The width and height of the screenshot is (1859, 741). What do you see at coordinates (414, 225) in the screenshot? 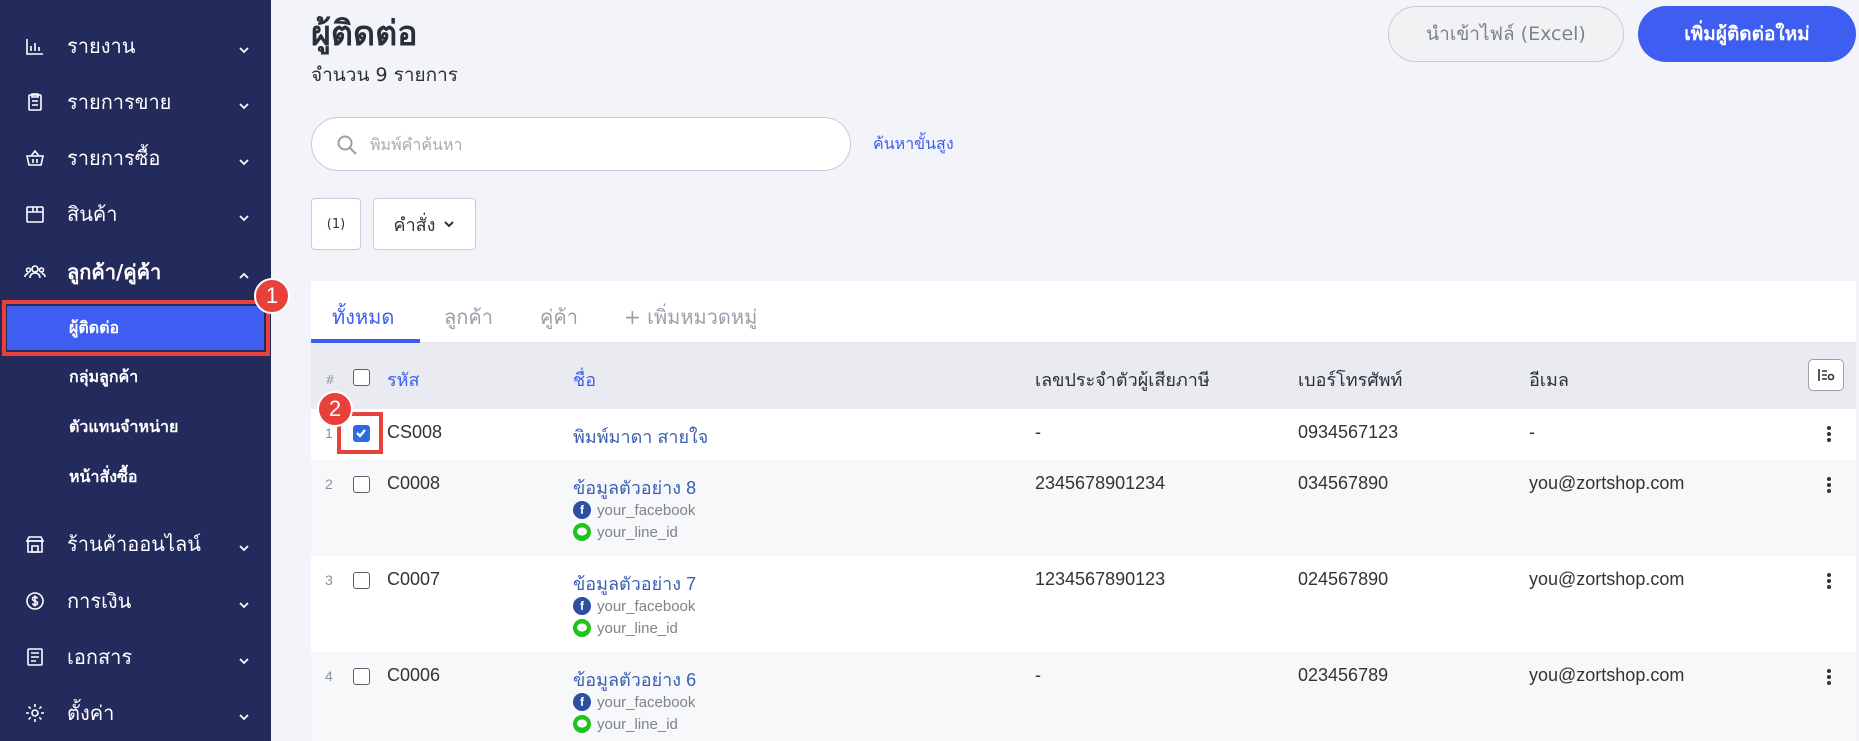
I see `command-label: คำสั่ง` at bounding box center [414, 225].